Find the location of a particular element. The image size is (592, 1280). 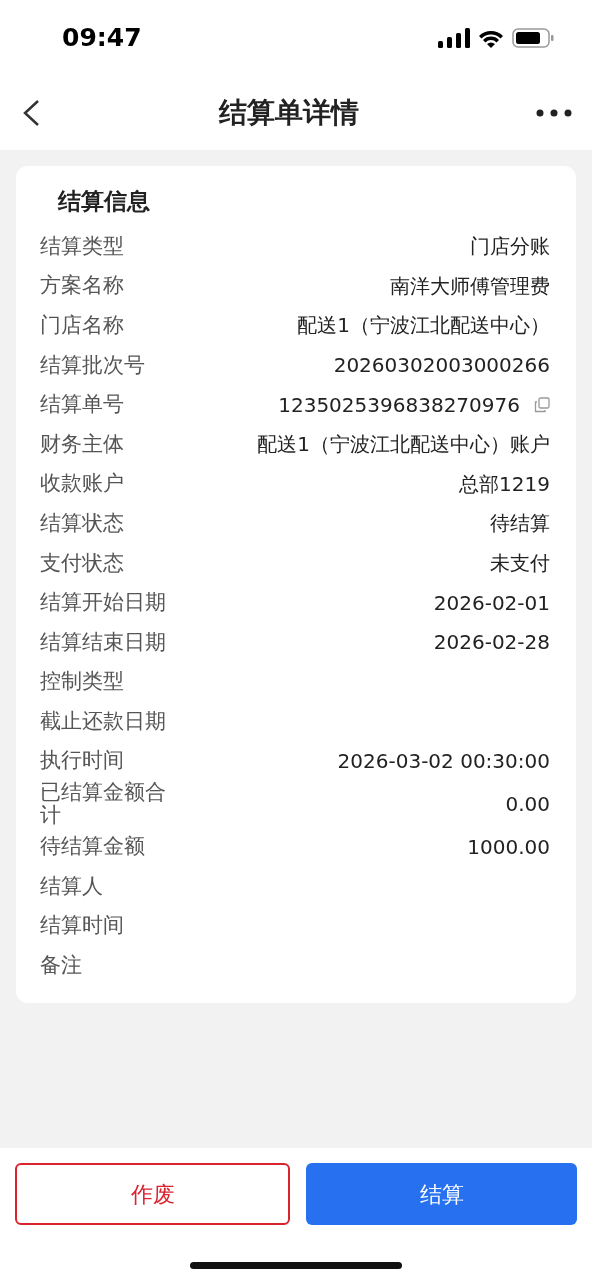

field-value: 1000.00 is located at coordinates (508, 847).